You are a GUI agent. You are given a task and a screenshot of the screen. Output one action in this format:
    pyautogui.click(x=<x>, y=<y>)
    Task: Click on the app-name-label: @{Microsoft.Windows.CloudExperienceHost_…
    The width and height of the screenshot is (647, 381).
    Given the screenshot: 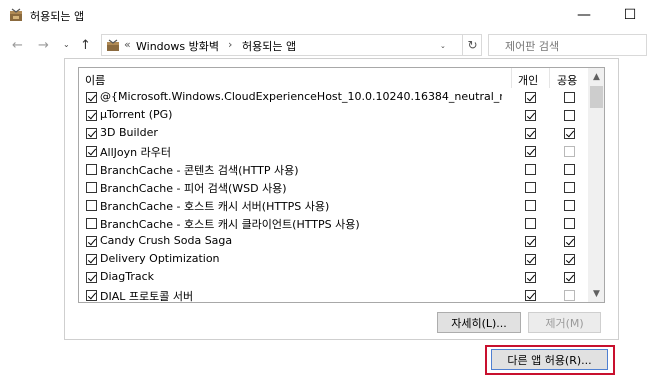 What is the action you would take?
    pyautogui.click(x=301, y=96)
    